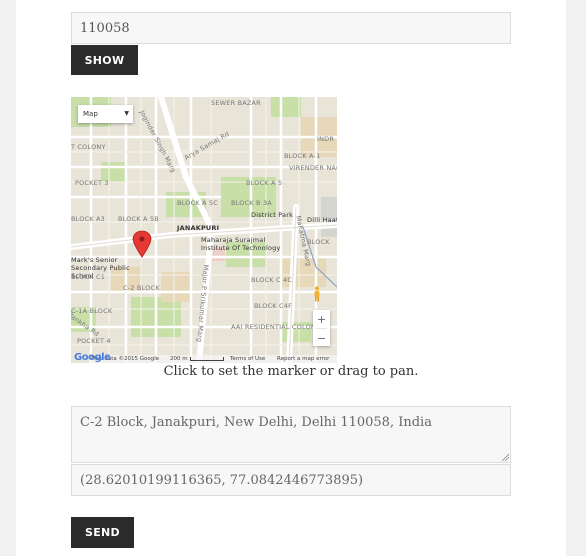 The image size is (586, 556). What do you see at coordinates (272, 215) in the screenshot?
I see `map-label: District Park` at bounding box center [272, 215].